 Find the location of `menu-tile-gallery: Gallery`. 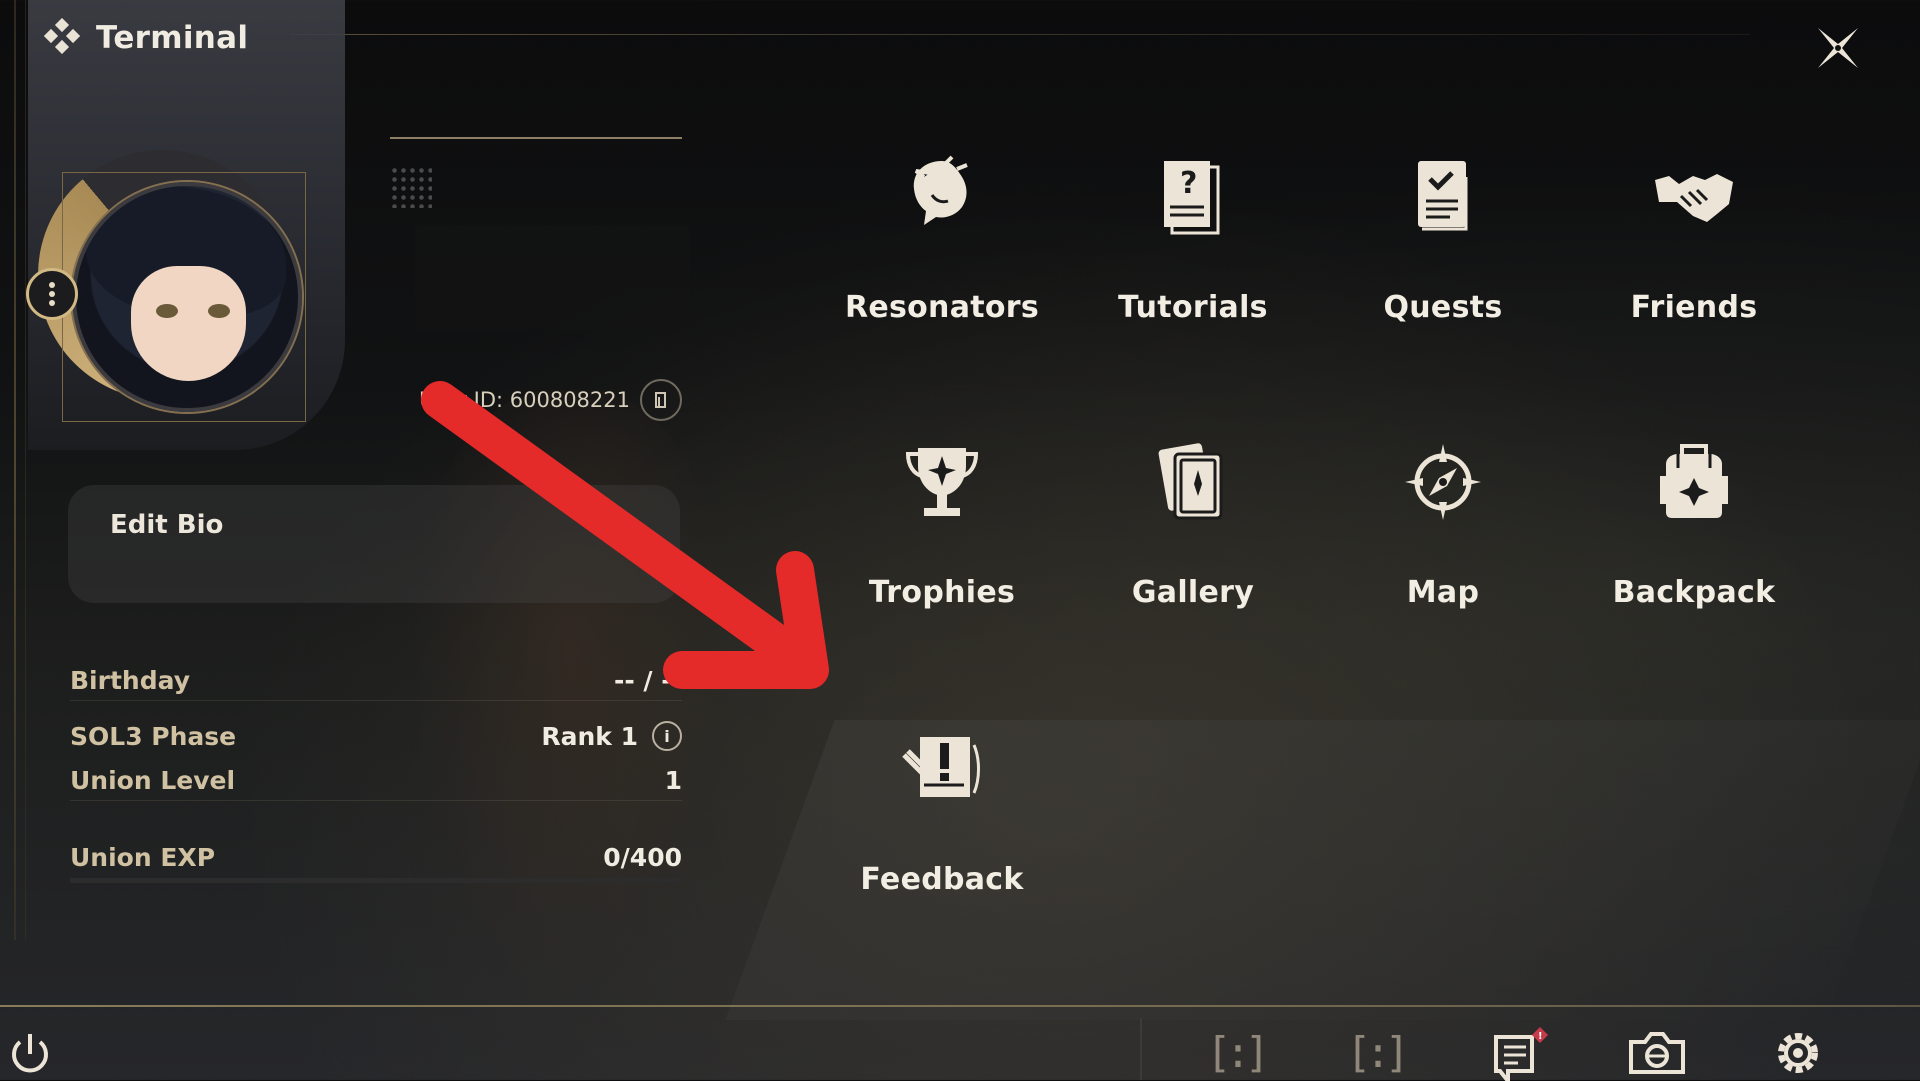

menu-tile-gallery: Gallery is located at coordinates (1193, 533).